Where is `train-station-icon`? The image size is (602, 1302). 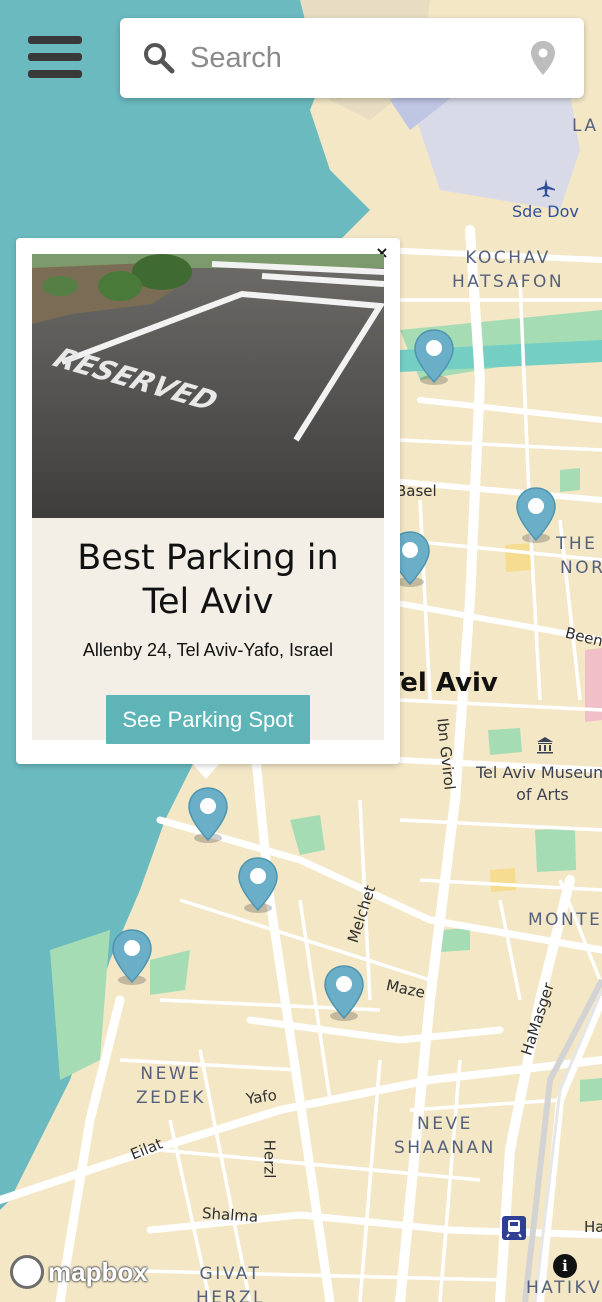
train-station-icon is located at coordinates (514, 1228).